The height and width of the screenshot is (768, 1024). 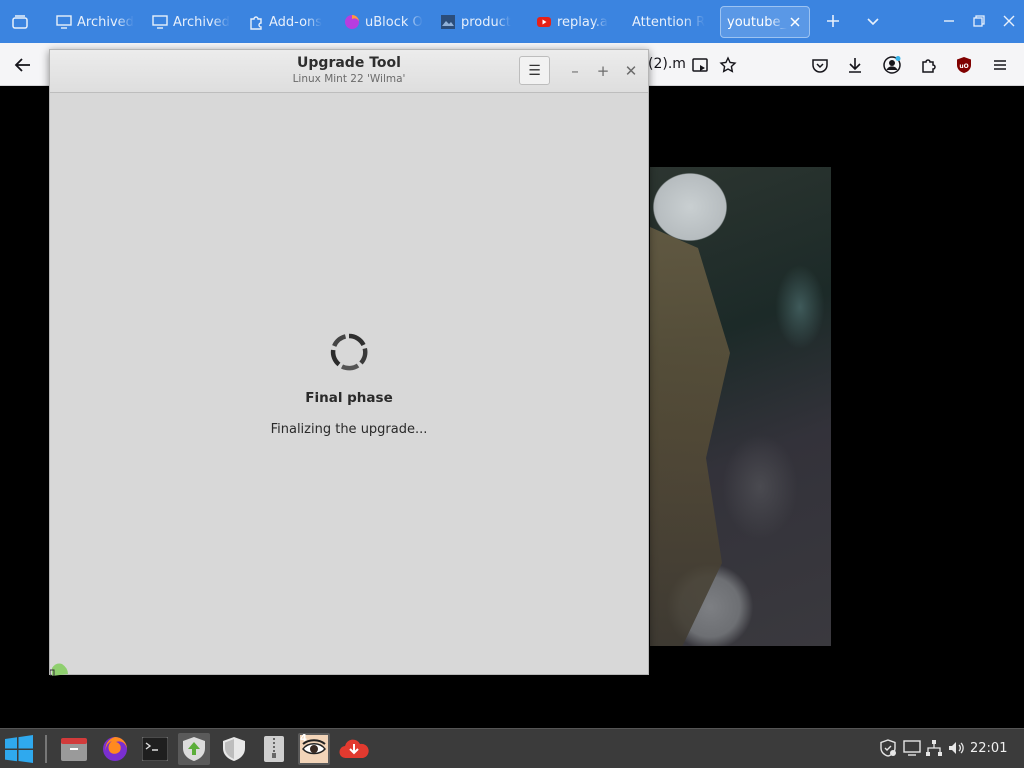 What do you see at coordinates (690, 436) in the screenshot?
I see `video-figure` at bounding box center [690, 436].